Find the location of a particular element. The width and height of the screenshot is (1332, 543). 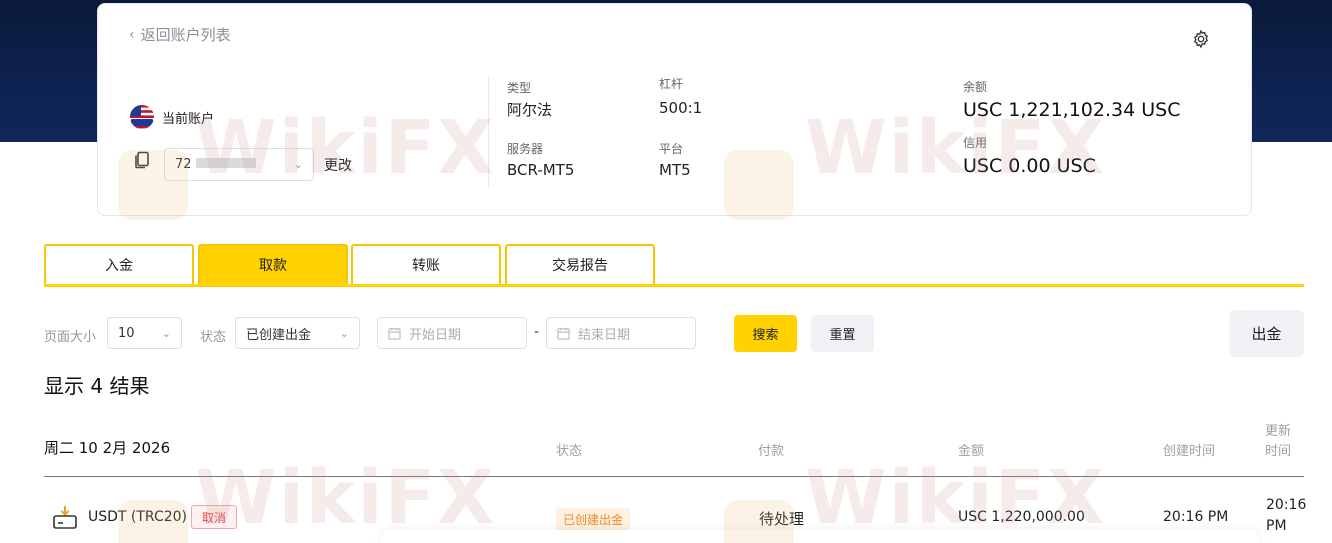

credit-label: 信用 is located at coordinates (975, 143).